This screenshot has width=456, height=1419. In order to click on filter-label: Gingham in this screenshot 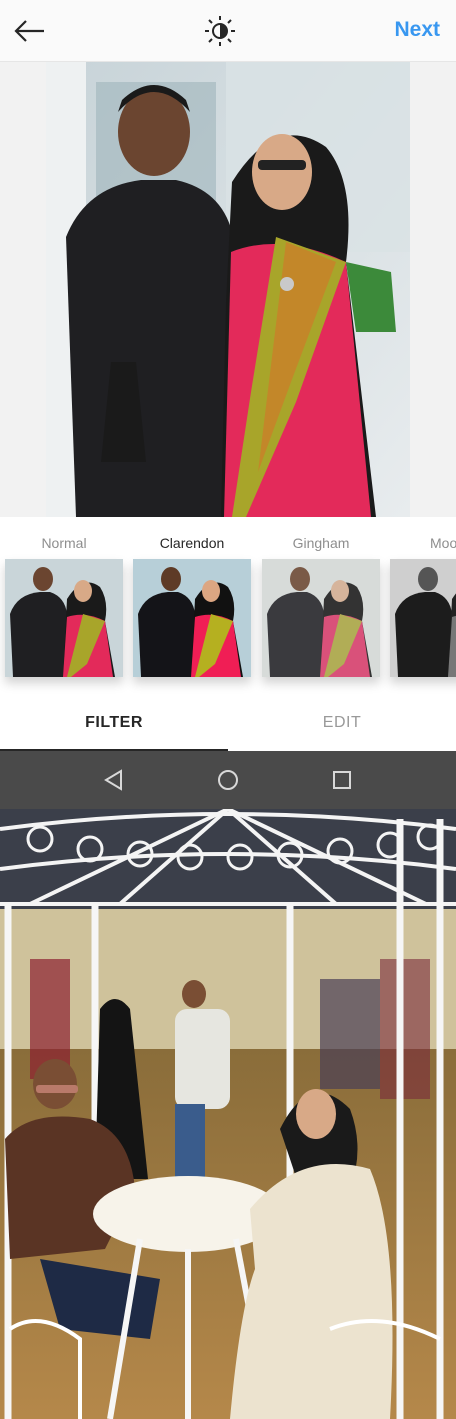, I will do `click(321, 543)`.